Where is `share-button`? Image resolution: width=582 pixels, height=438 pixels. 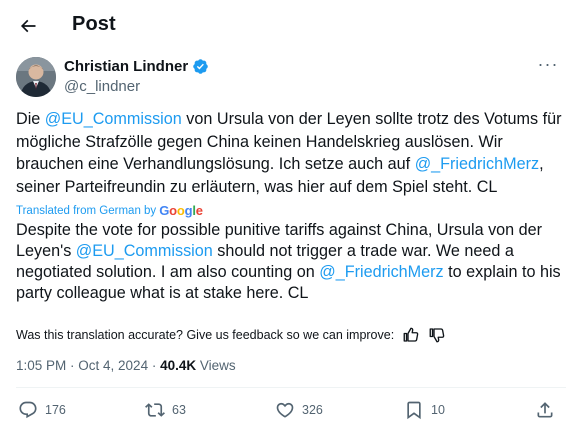 share-button is located at coordinates (545, 410).